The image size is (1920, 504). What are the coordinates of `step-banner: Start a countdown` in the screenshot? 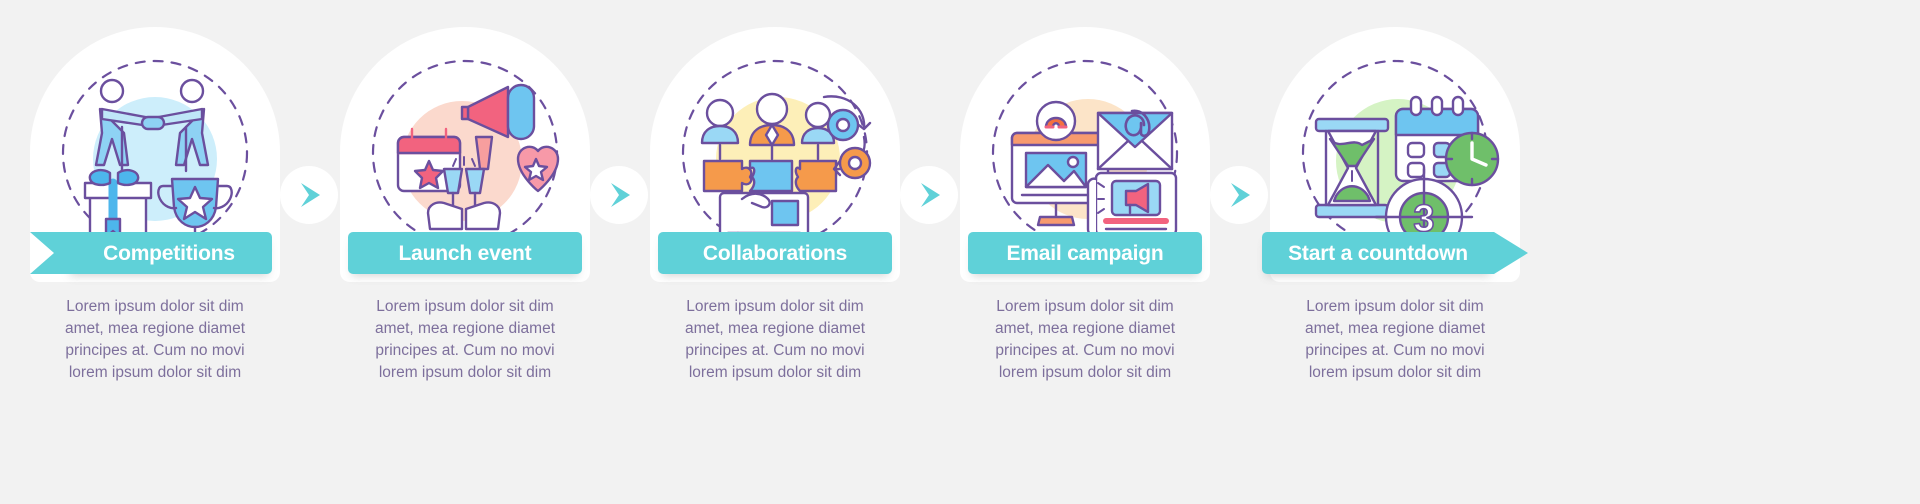 It's located at (1395, 253).